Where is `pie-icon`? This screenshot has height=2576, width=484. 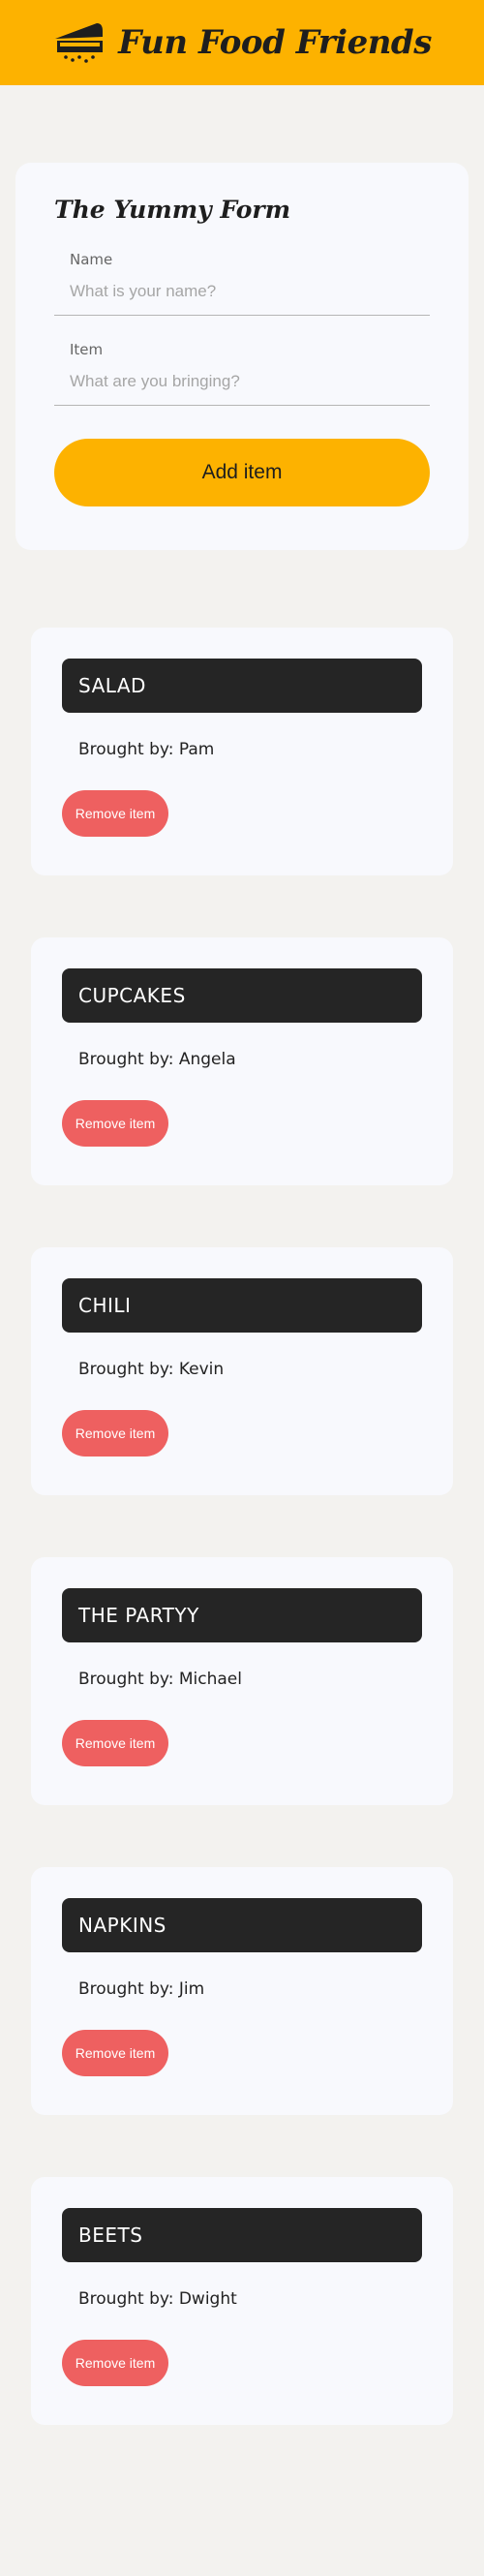
pie-icon is located at coordinates (79, 42).